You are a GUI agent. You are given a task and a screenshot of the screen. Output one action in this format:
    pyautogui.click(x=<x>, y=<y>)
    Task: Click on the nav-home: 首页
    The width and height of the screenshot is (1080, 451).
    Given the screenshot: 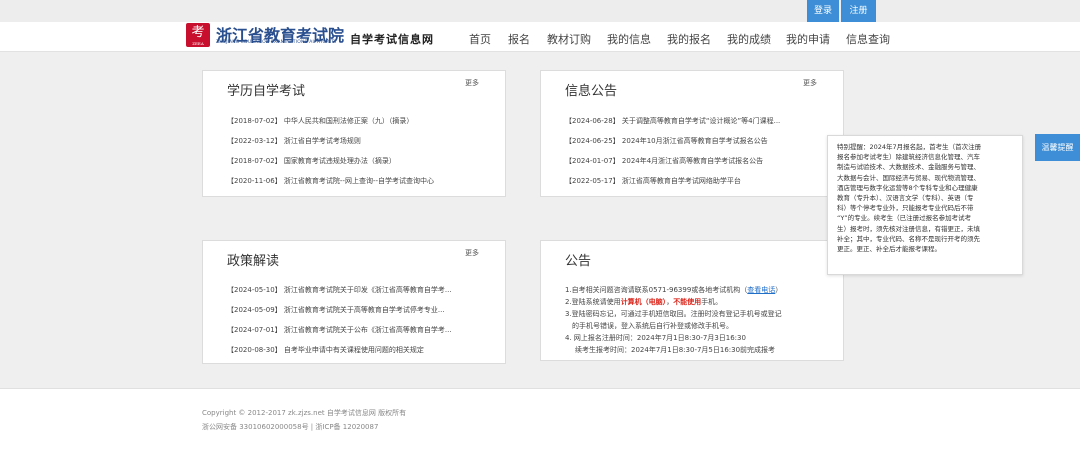 What is the action you would take?
    pyautogui.click(x=480, y=39)
    